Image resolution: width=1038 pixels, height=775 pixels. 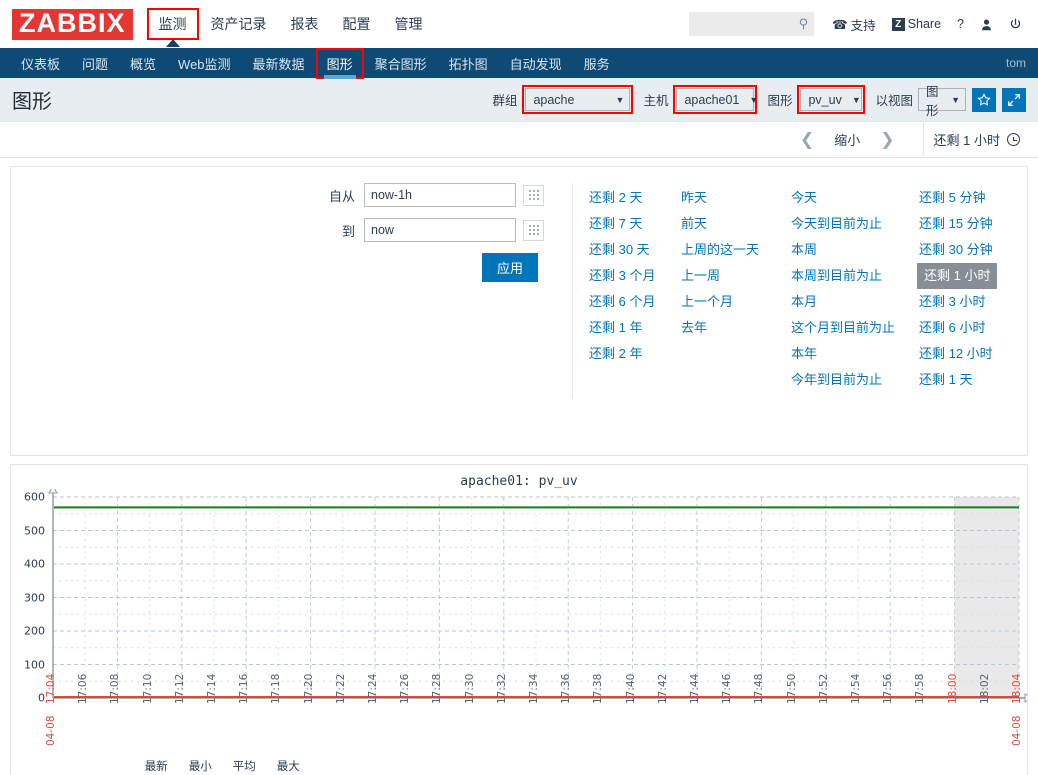 What do you see at coordinates (747, 24) in the screenshot?
I see `search-input` at bounding box center [747, 24].